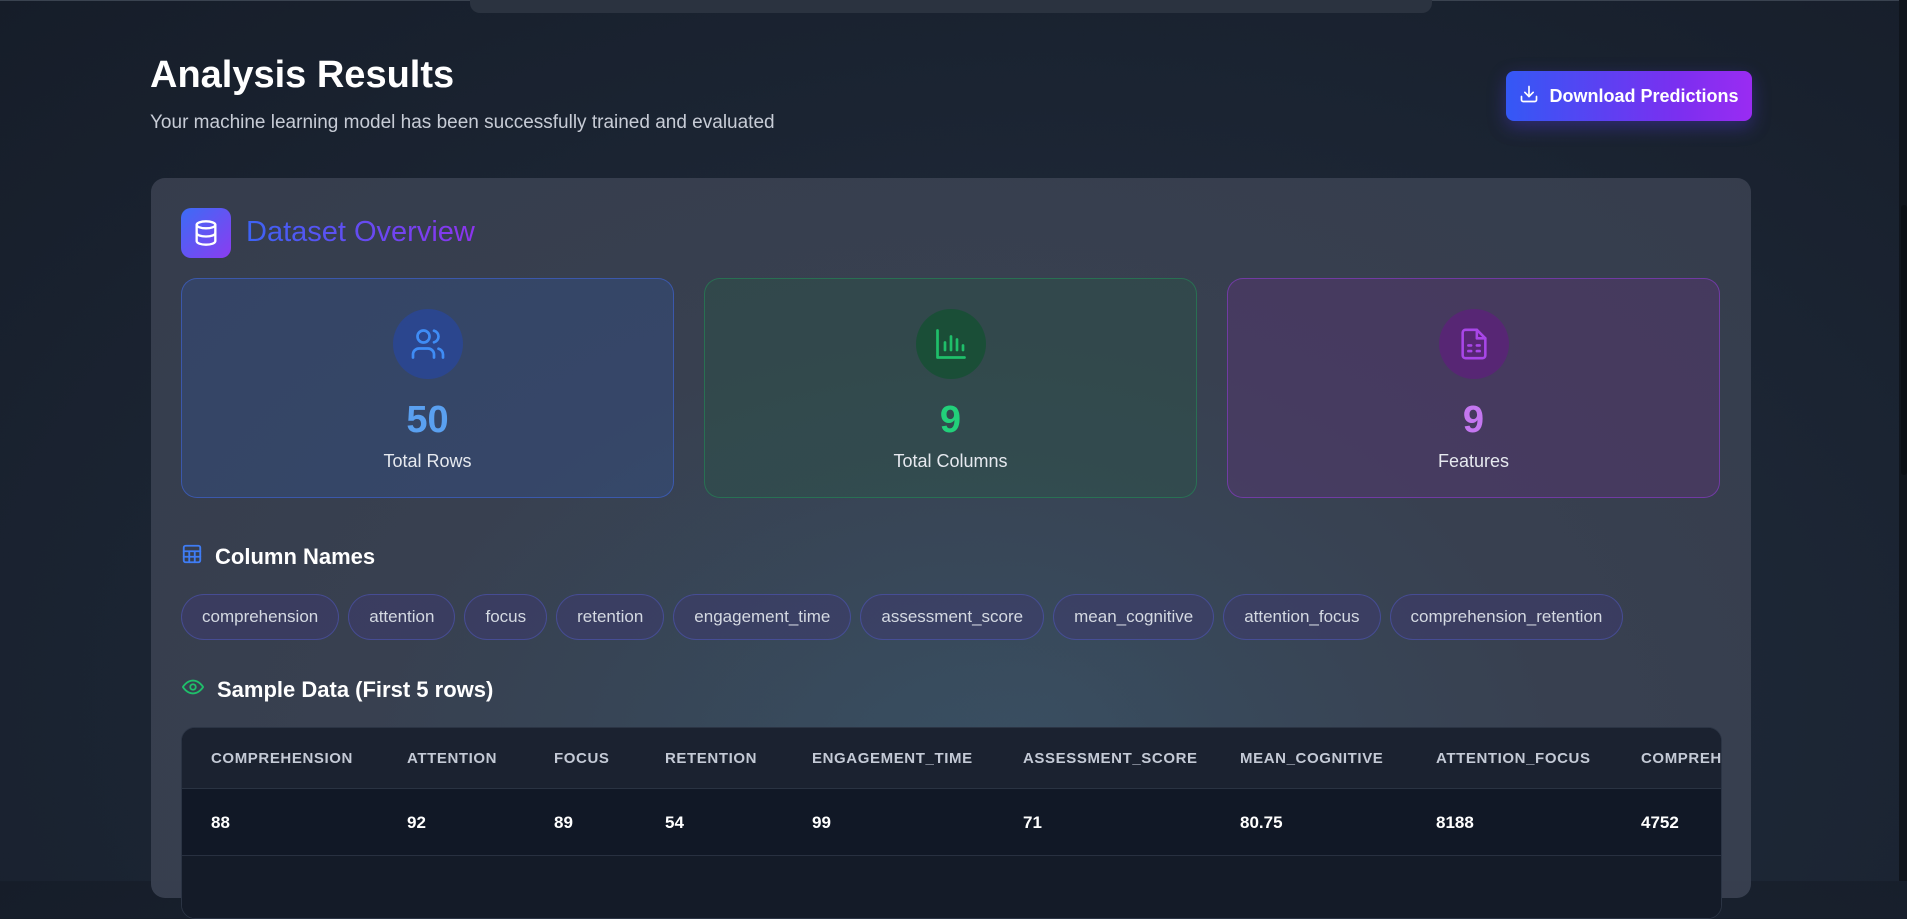 The image size is (1907, 919). I want to click on stat-card-total-columns: 9 Total Columns, so click(950, 388).